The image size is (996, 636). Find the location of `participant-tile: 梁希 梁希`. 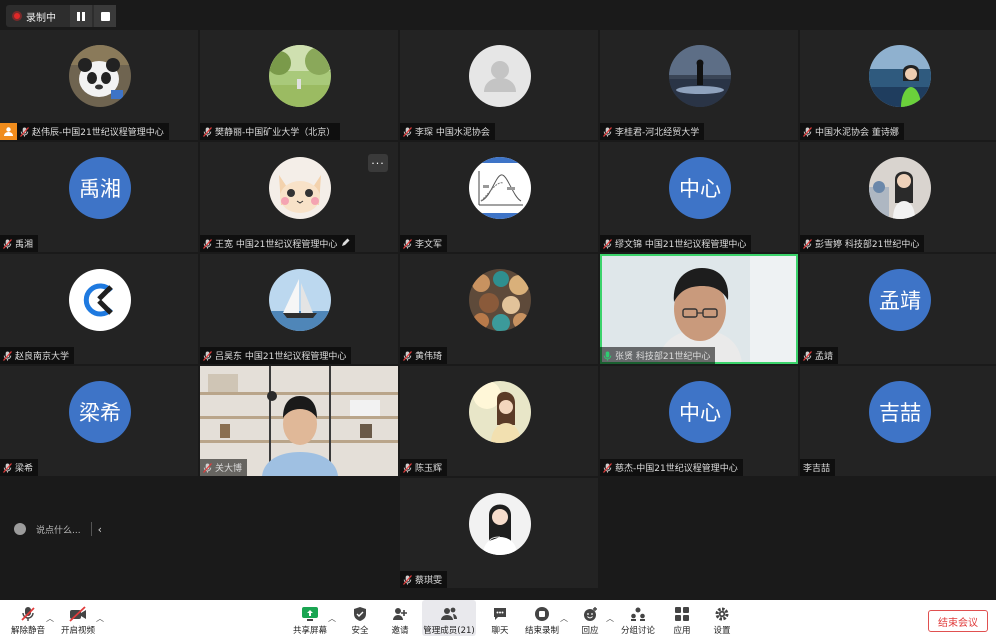

participant-tile: 梁希 梁希 is located at coordinates (99, 421).